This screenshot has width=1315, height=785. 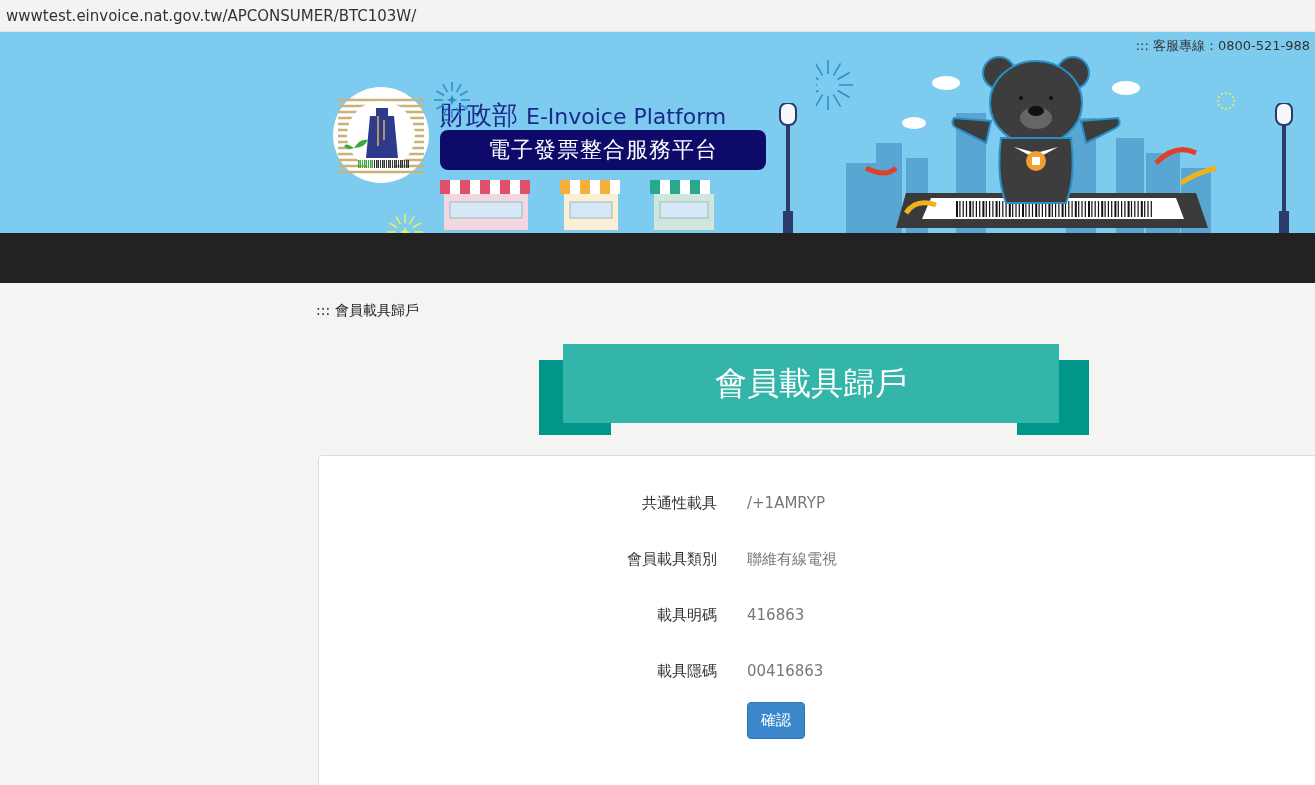 What do you see at coordinates (792, 559) in the screenshot?
I see `field-value: 聯維有線電視` at bounding box center [792, 559].